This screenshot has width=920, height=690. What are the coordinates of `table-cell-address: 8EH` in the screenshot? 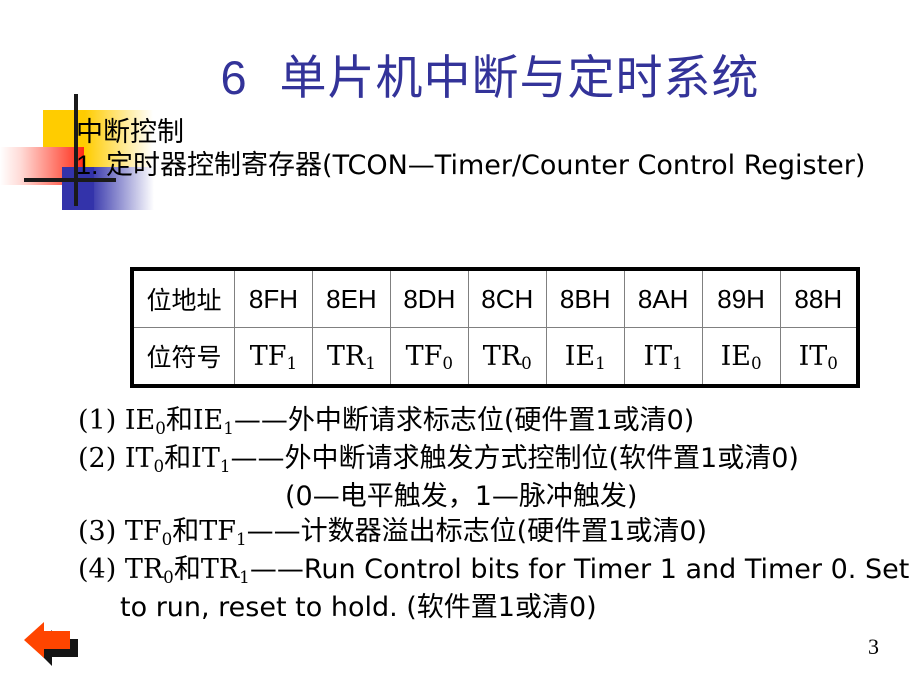 It's located at (351, 298).